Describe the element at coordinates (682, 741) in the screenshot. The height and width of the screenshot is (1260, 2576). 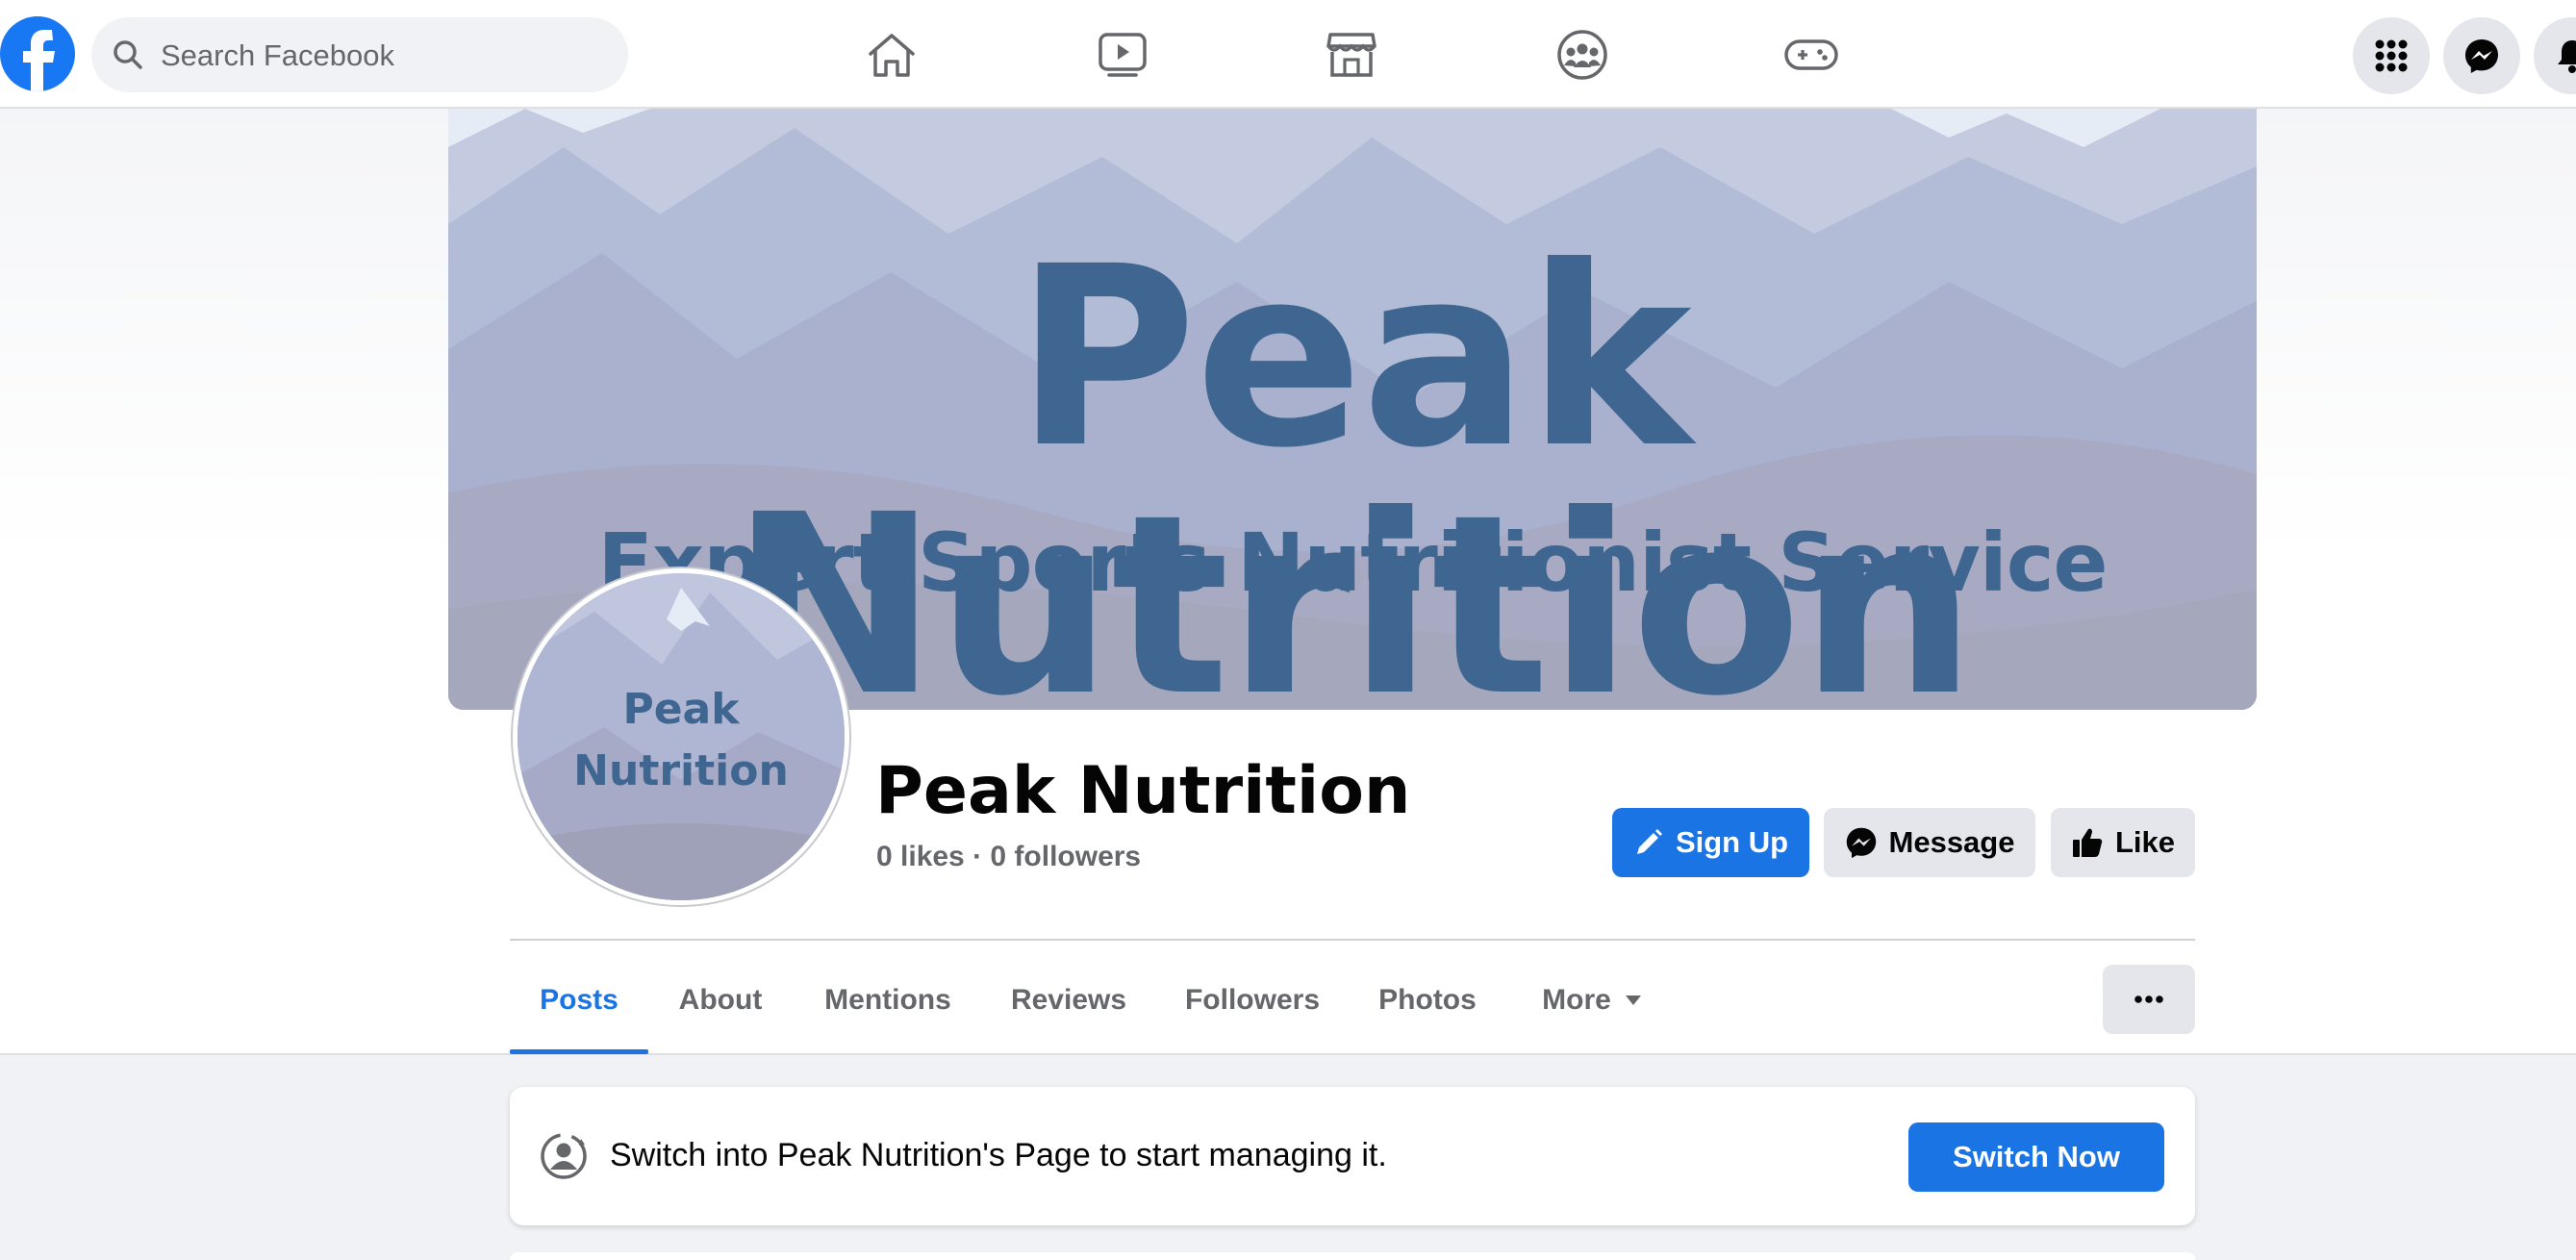
I see `avatar-text: Peak Nutrition` at that location.